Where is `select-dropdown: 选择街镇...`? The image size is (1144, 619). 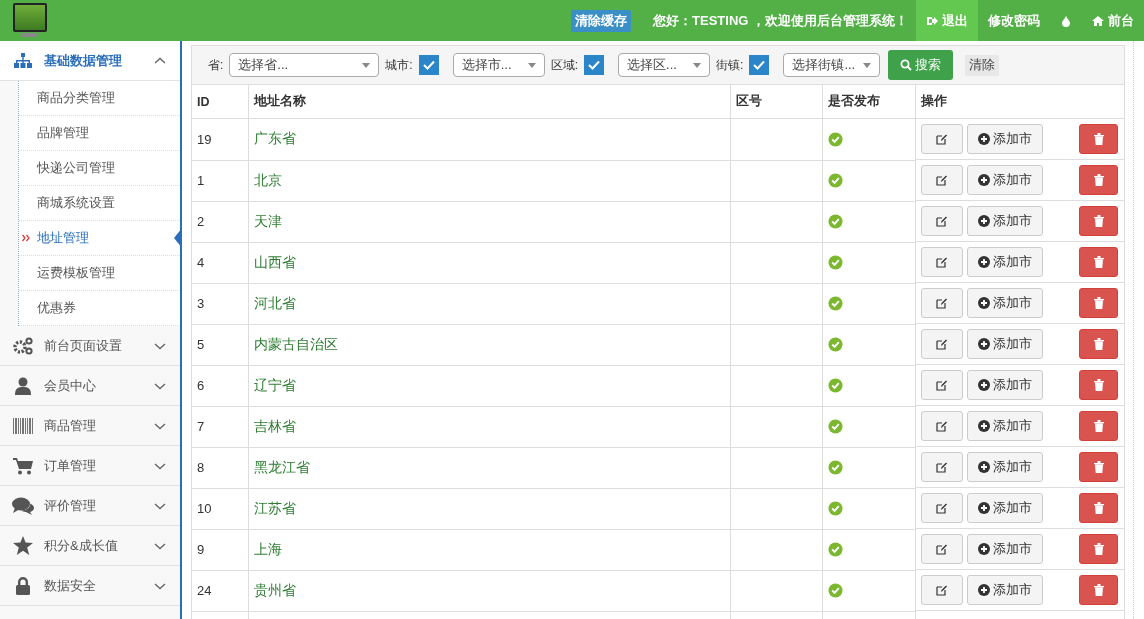
select-dropdown: 选择街镇... is located at coordinates (832, 65).